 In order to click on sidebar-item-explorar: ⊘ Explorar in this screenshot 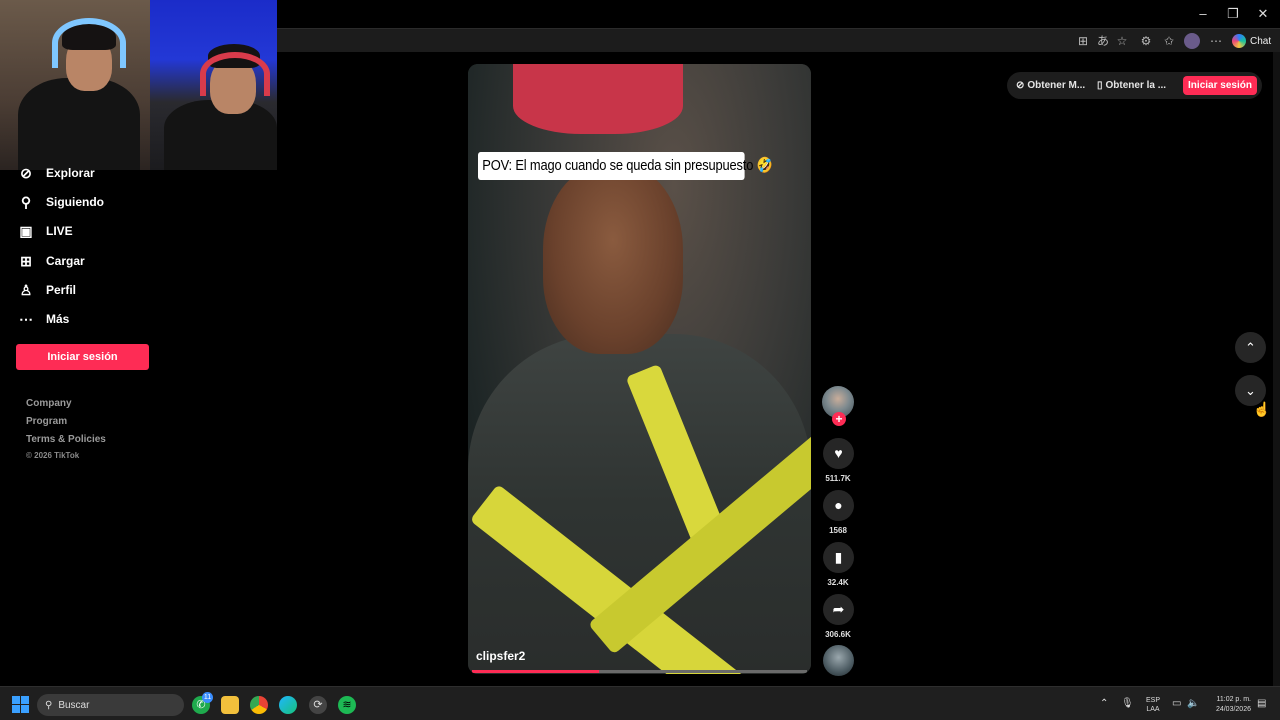, I will do `click(56, 173)`.